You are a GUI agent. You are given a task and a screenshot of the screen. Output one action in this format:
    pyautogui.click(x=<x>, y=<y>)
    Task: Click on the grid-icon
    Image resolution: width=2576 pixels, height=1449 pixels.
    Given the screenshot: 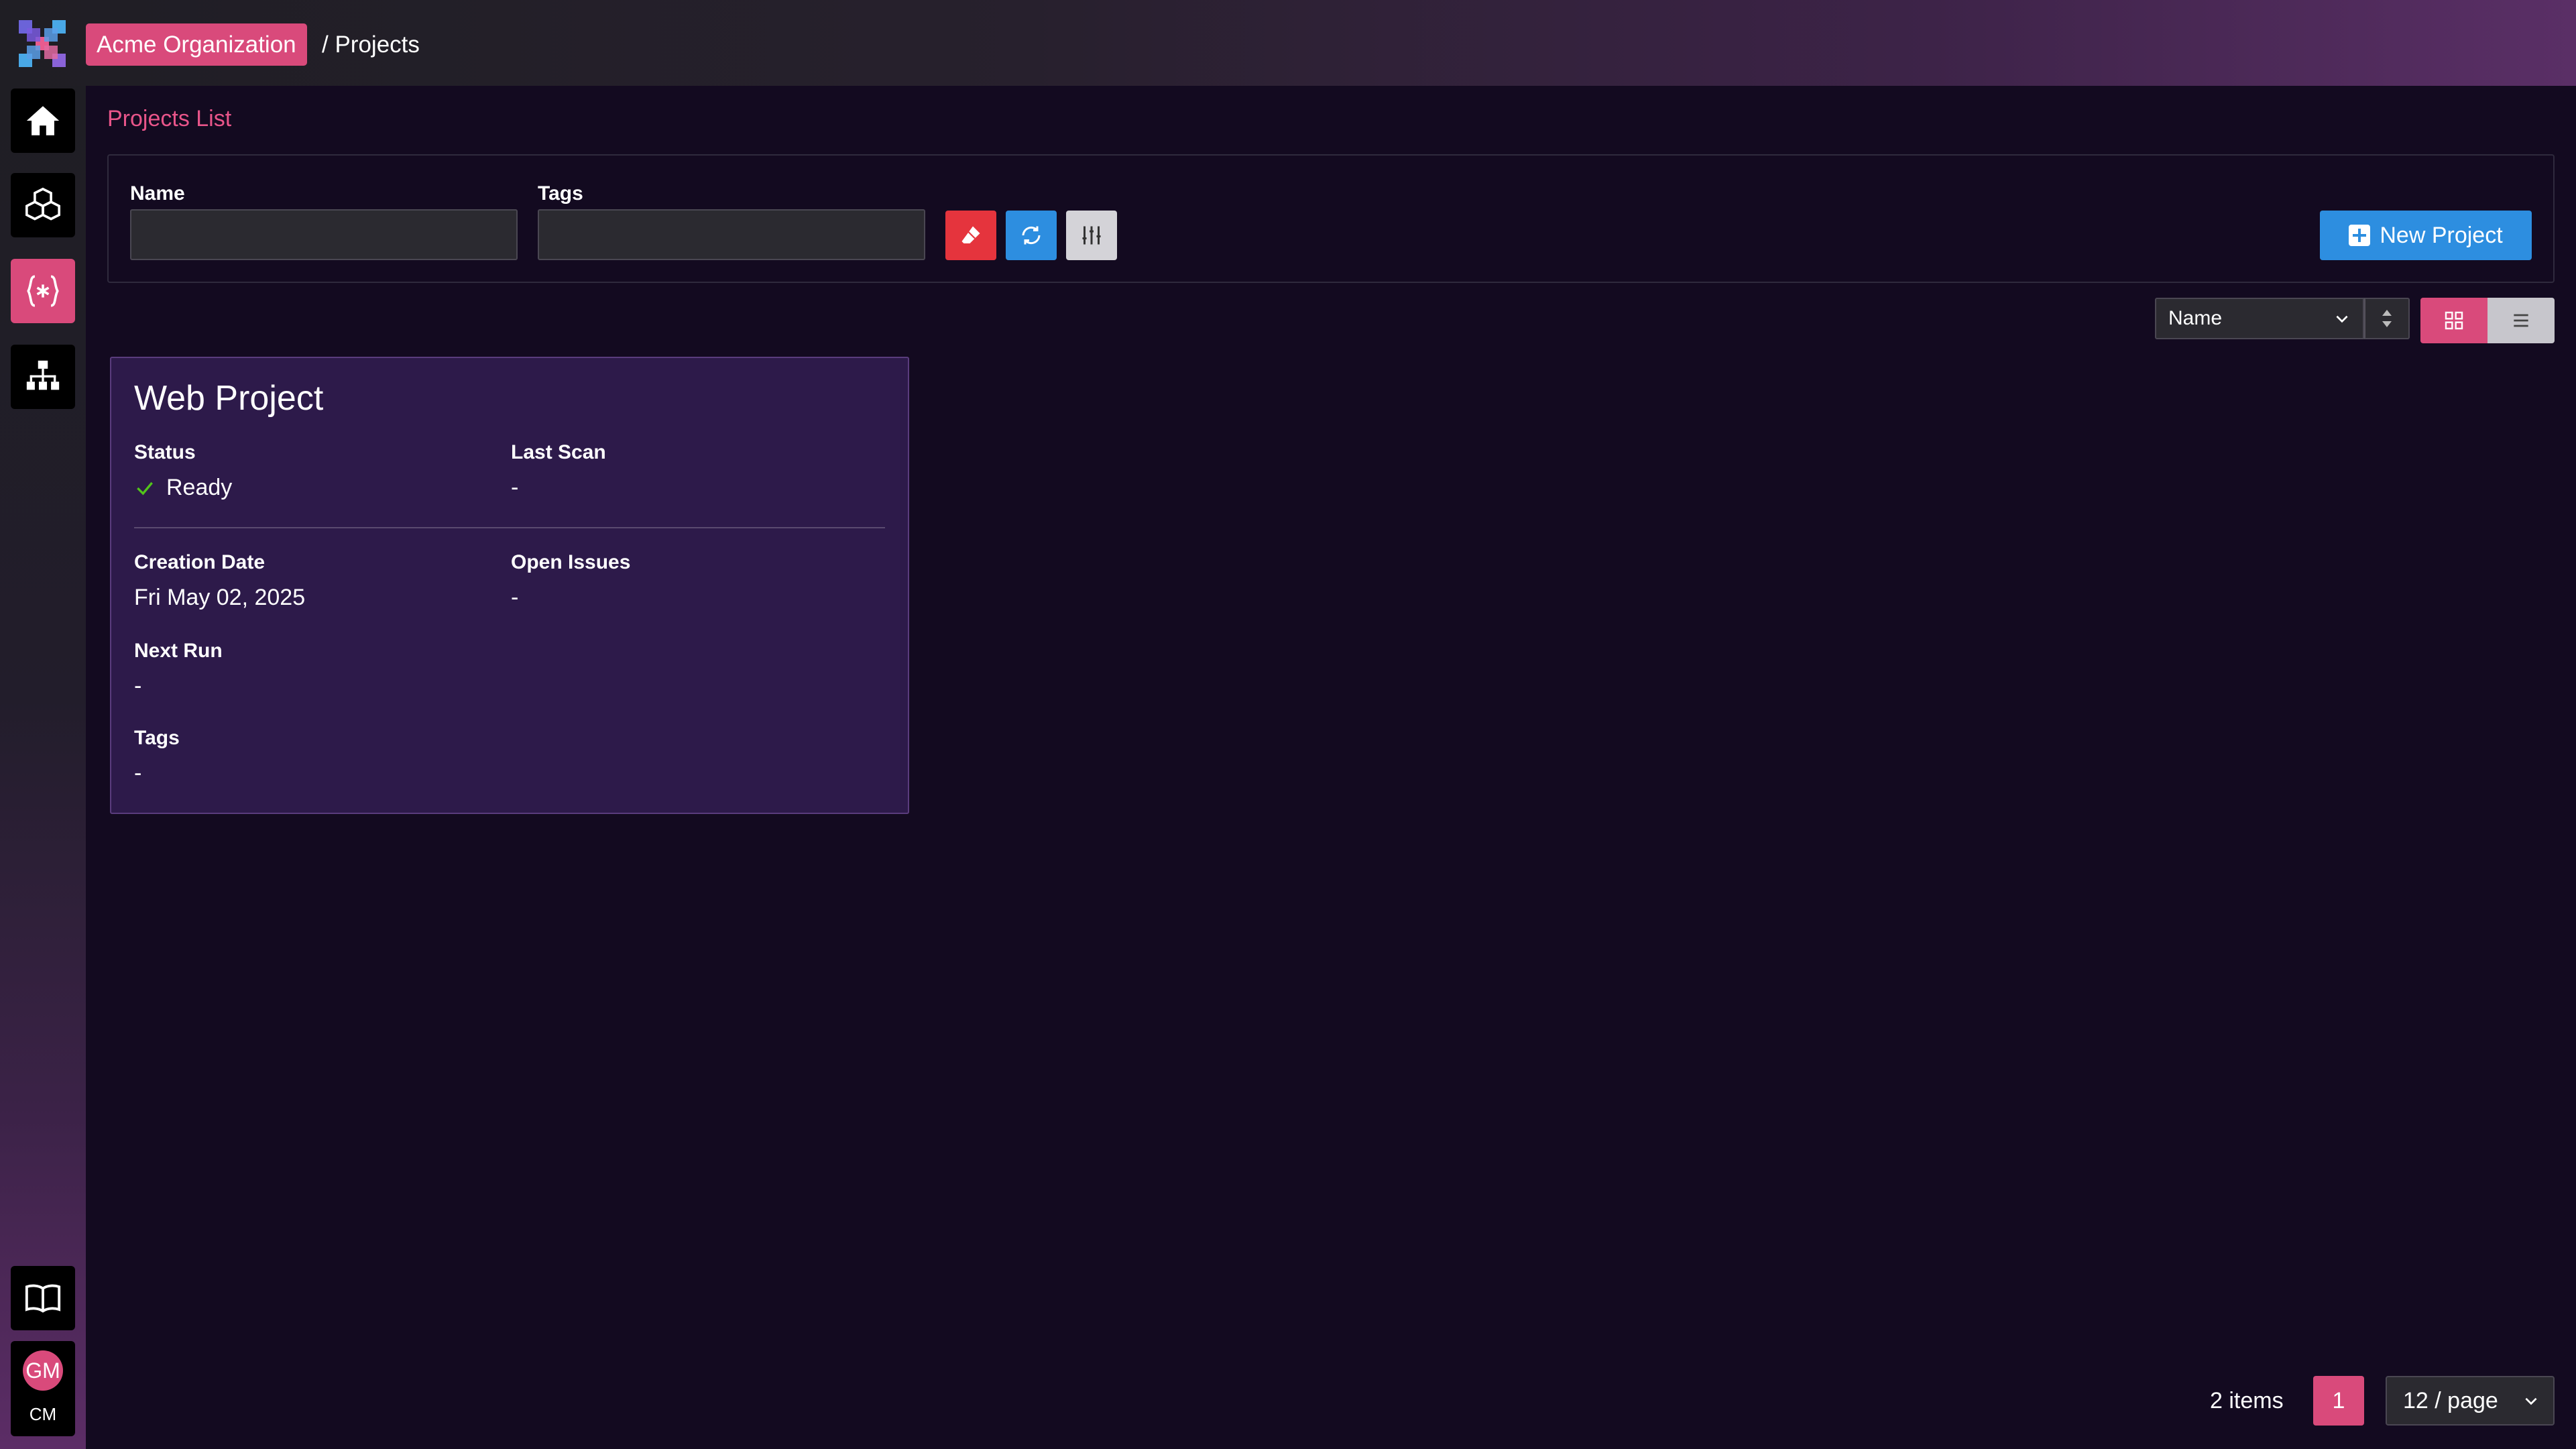 What is the action you would take?
    pyautogui.click(x=2454, y=321)
    